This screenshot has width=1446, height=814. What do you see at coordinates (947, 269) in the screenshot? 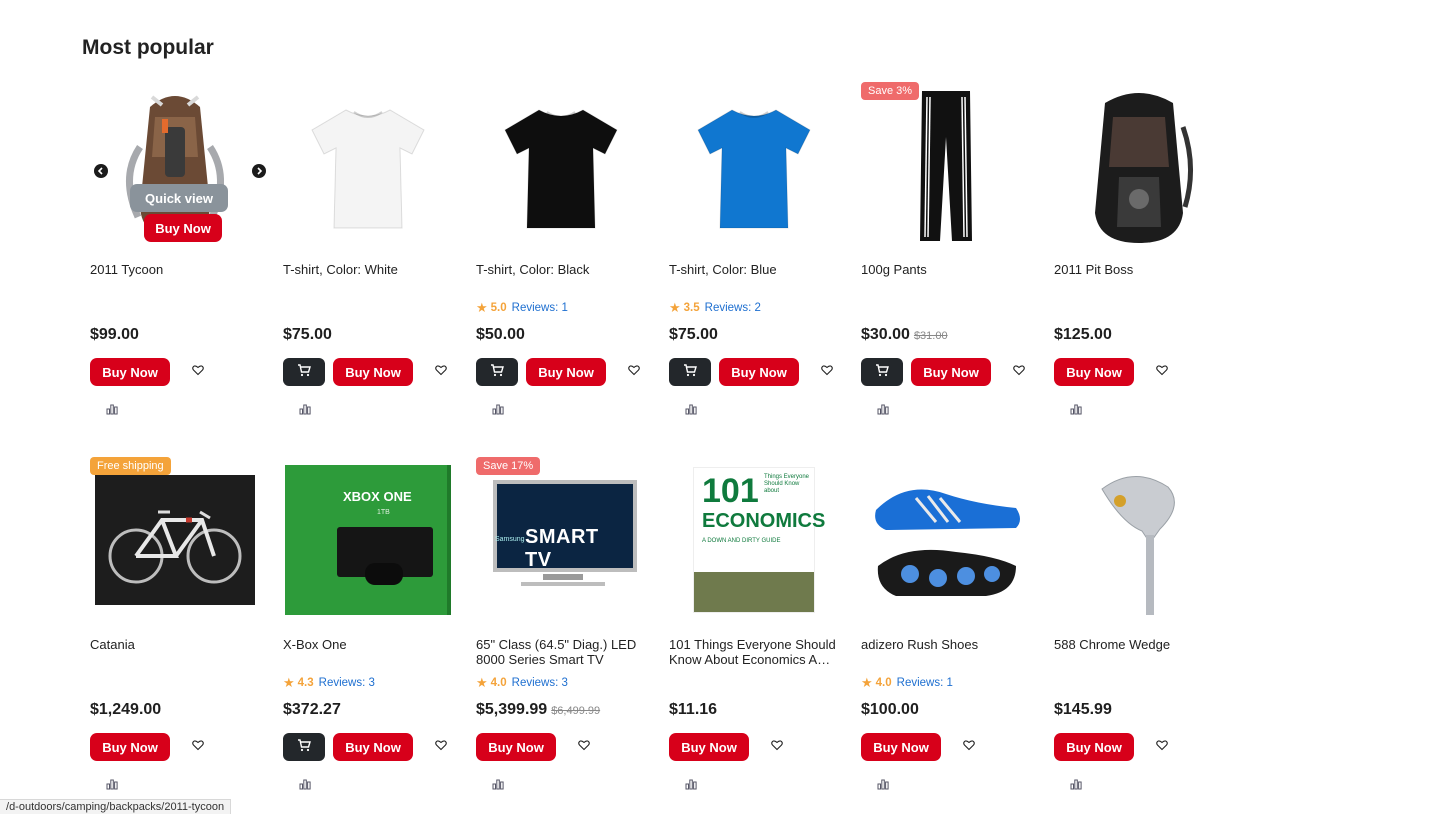
I see `product-title: 100g Pants` at bounding box center [947, 269].